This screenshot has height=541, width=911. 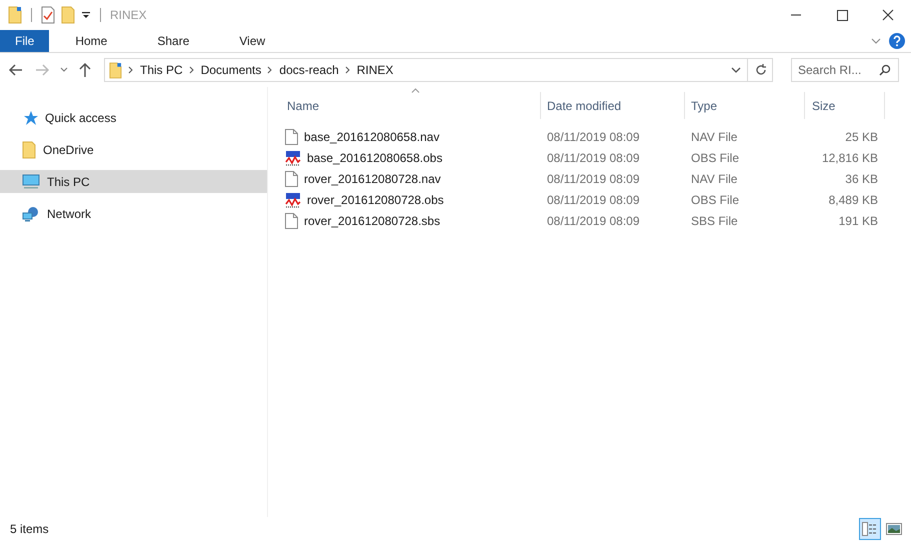 What do you see at coordinates (48, 15) in the screenshot?
I see `checklist-icon` at bounding box center [48, 15].